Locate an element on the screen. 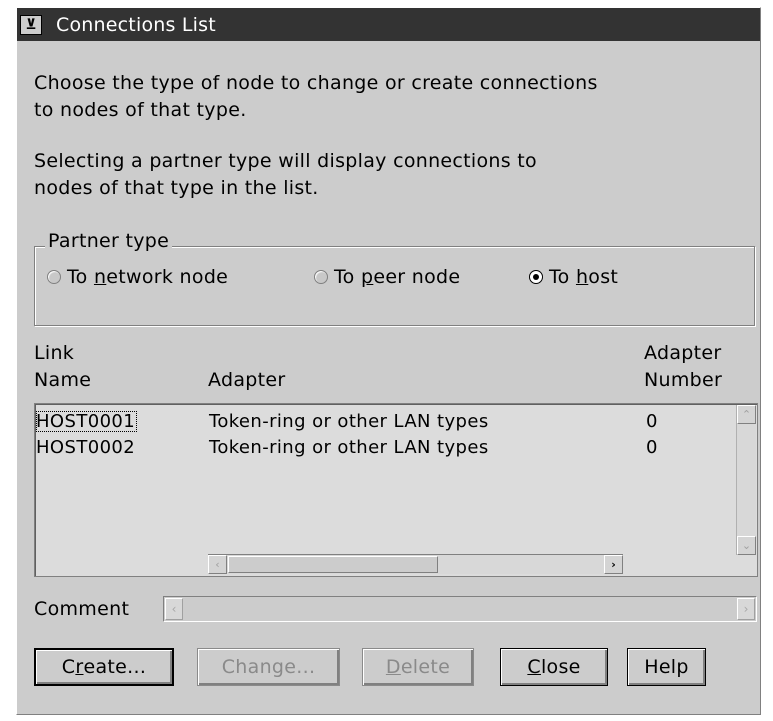  create-button-label-pre: C is located at coordinates (68, 667).